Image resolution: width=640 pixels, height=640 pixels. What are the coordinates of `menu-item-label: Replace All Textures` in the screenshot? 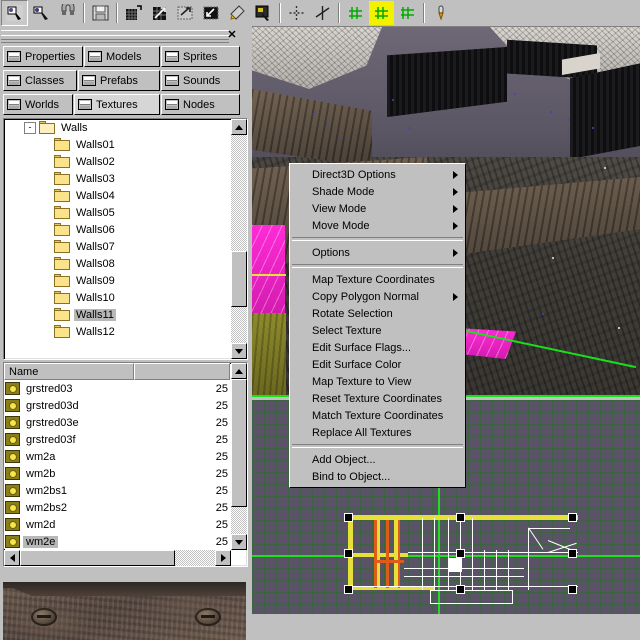 It's located at (362, 432).